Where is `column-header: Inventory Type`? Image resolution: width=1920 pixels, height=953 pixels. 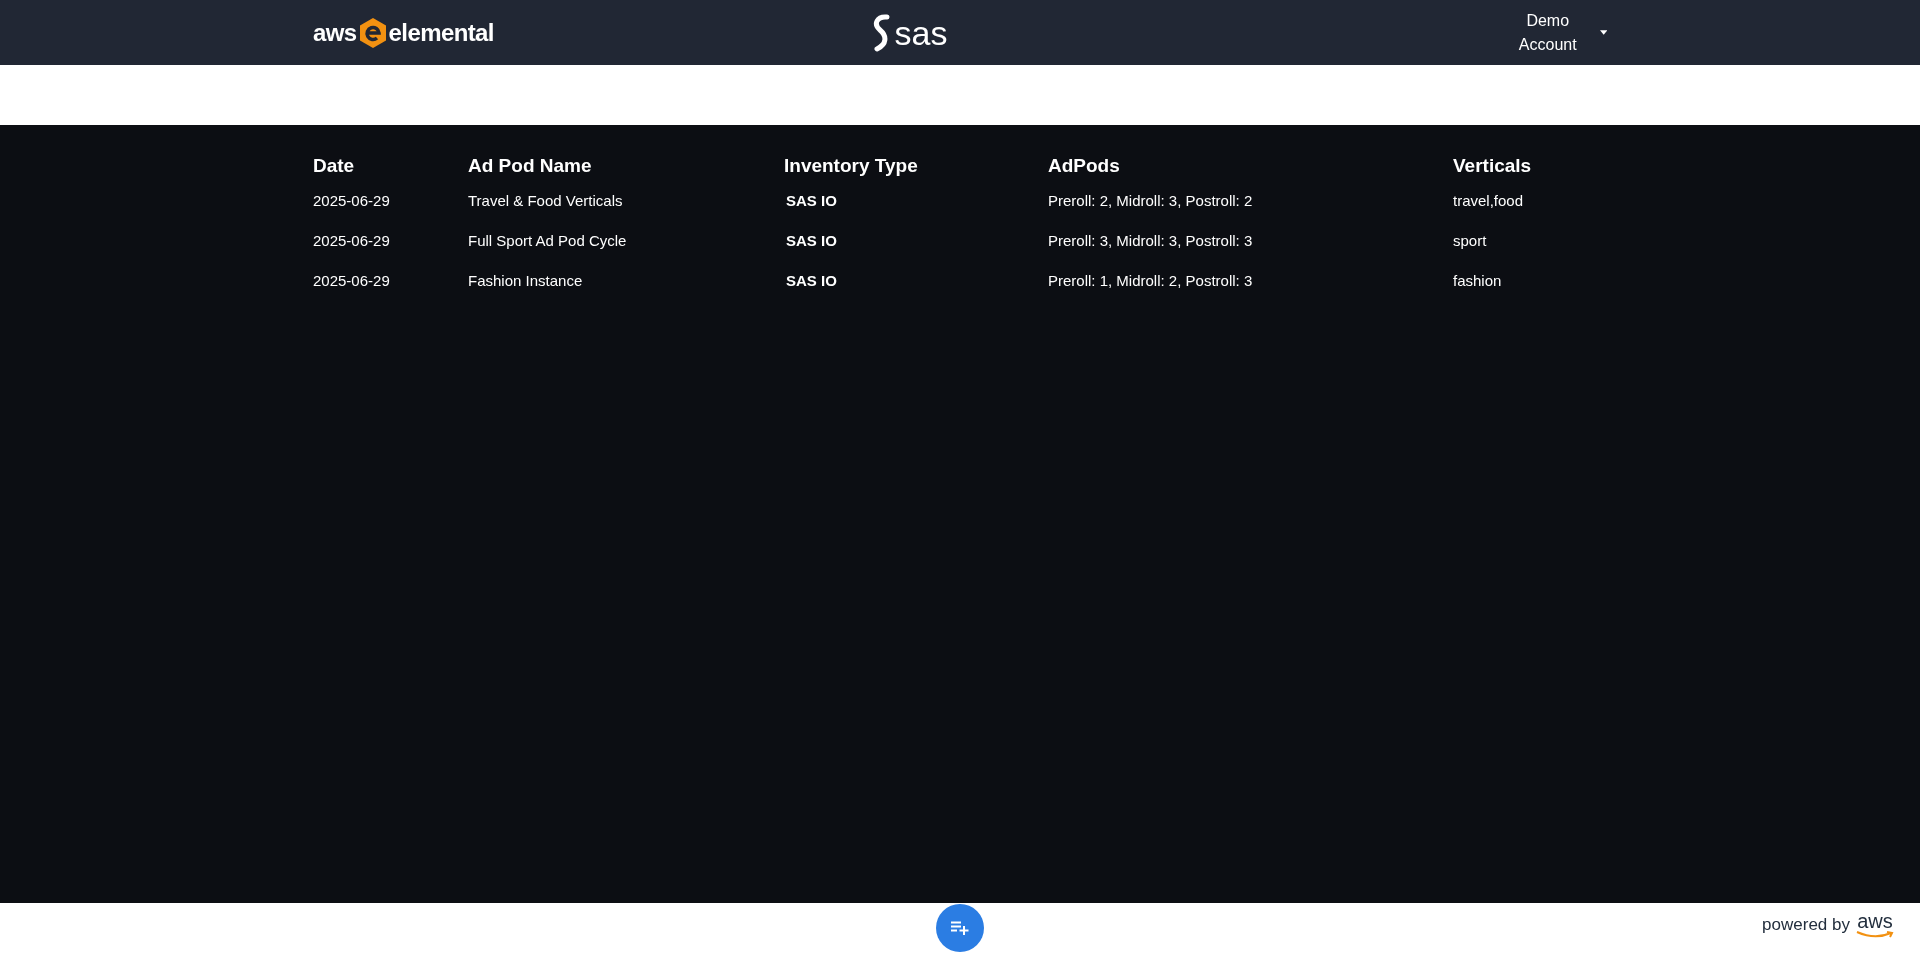 column-header: Inventory Type is located at coordinates (851, 165).